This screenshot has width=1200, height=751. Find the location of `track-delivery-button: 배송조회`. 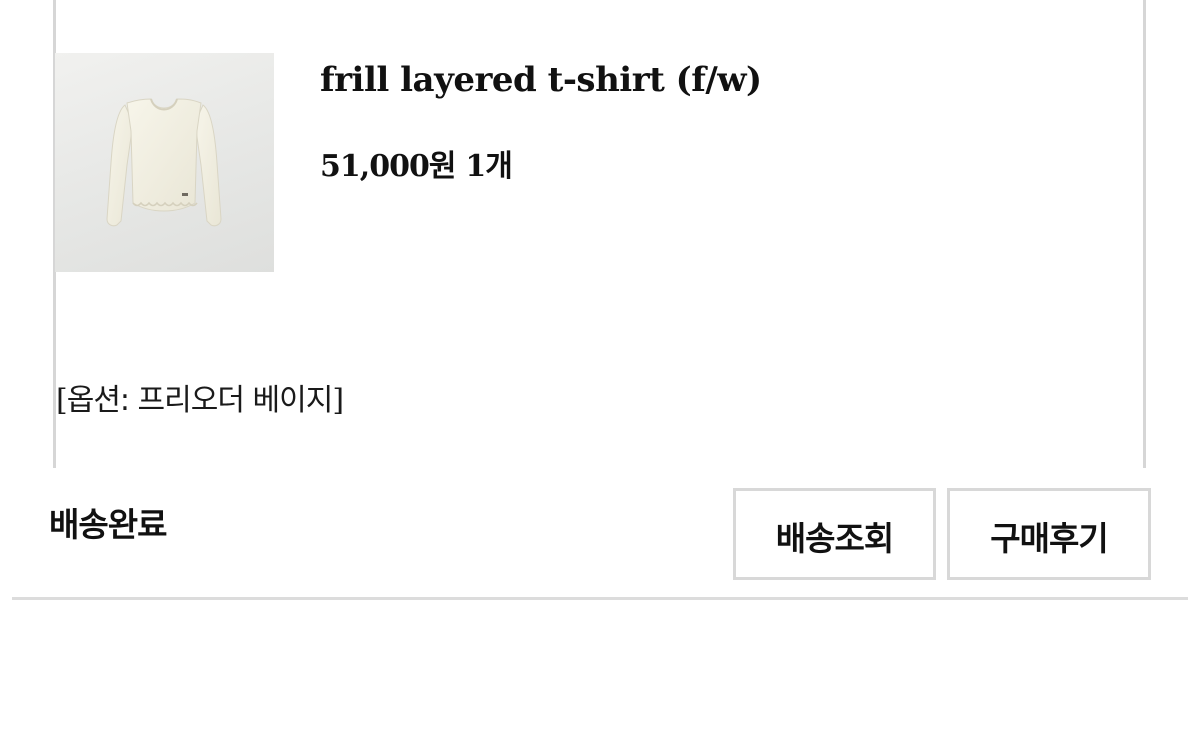

track-delivery-button: 배송조회 is located at coordinates (834, 534).